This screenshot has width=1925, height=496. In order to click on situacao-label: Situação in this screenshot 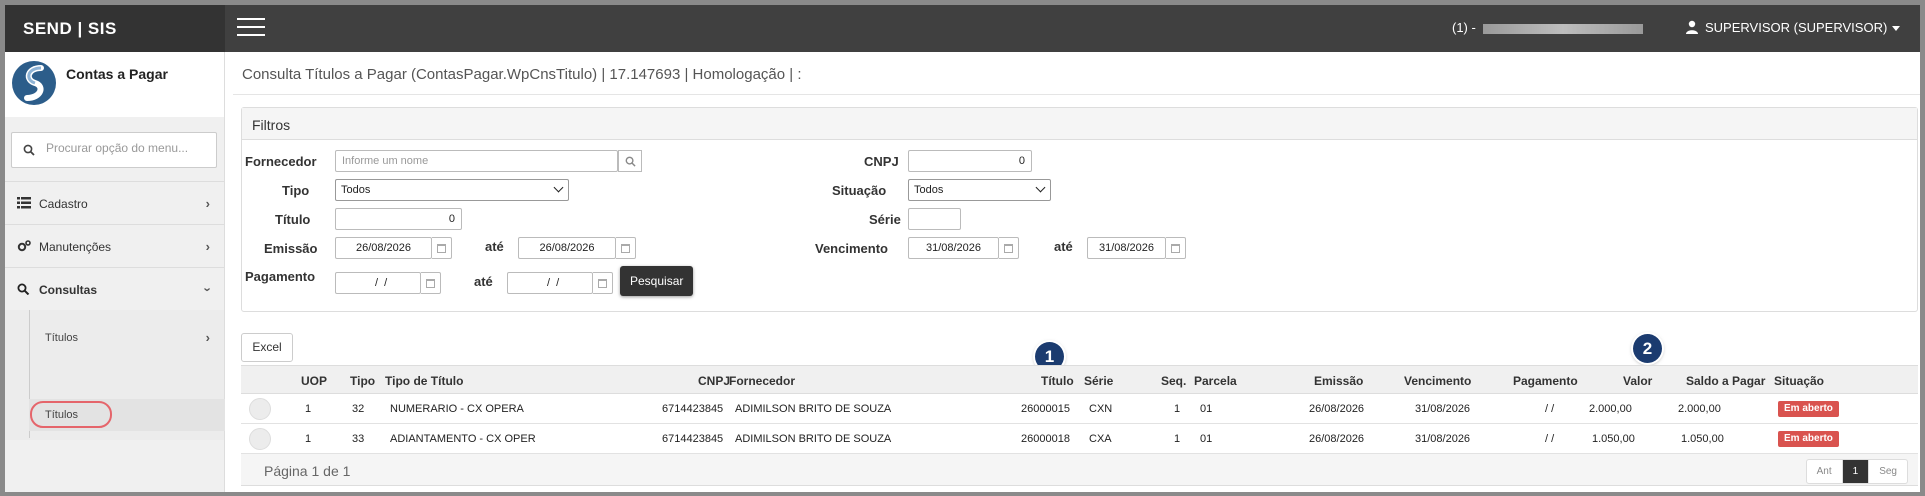, I will do `click(859, 190)`.